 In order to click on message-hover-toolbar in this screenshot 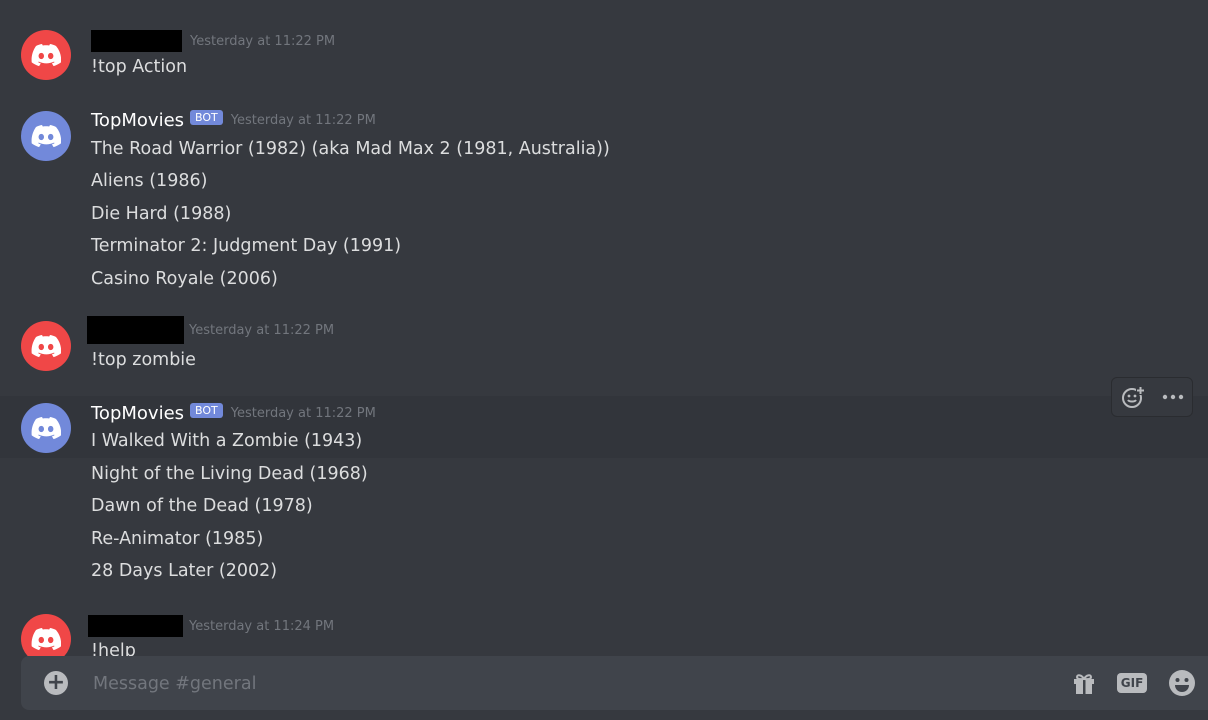, I will do `click(1152, 397)`.